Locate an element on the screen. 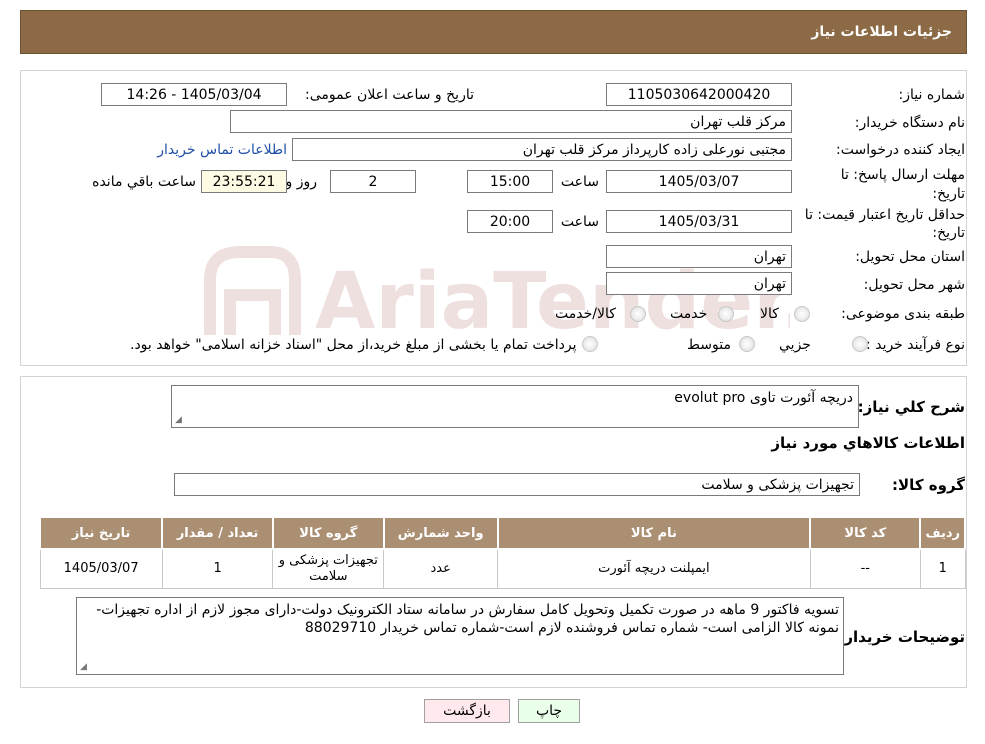 This screenshot has height=744, width=985. col-header-code: کد کالا is located at coordinates (865, 533).